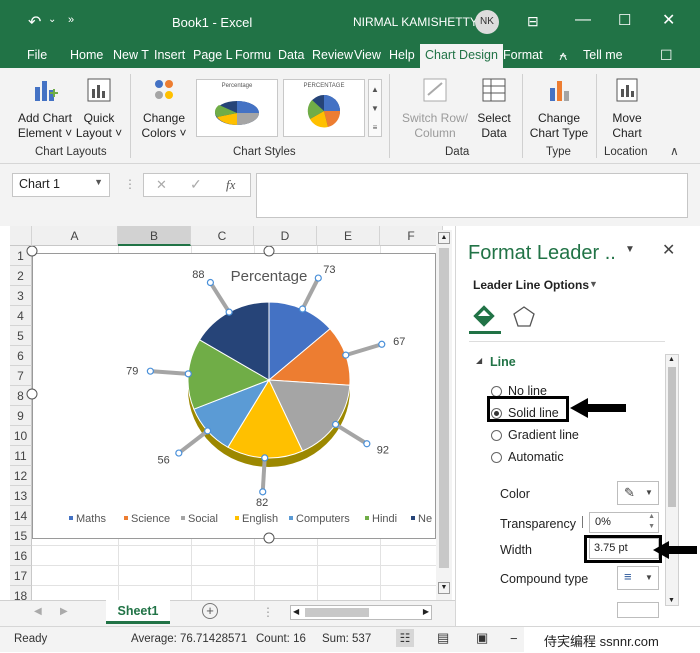 The height and width of the screenshot is (653, 700). What do you see at coordinates (638, 493) in the screenshot?
I see `color-picker: ✎ ▼` at bounding box center [638, 493].